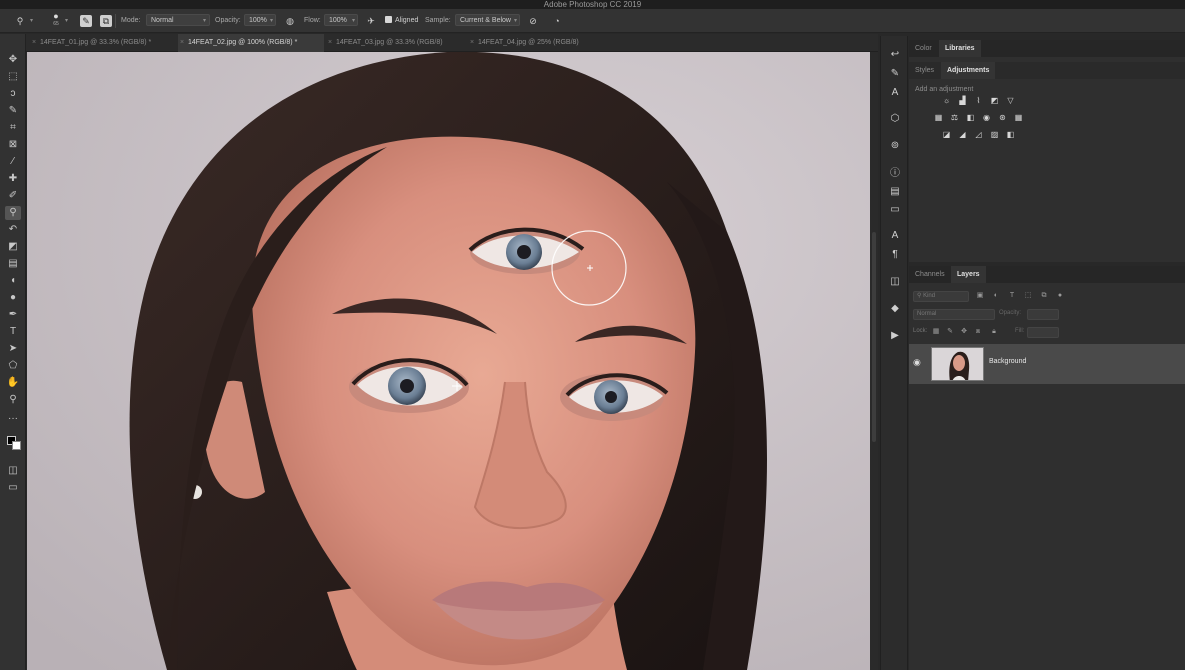 This screenshot has height=670, width=1185. Describe the element at coordinates (13, 213) in the screenshot. I see `clone-stamp-icon: ⚲` at that location.